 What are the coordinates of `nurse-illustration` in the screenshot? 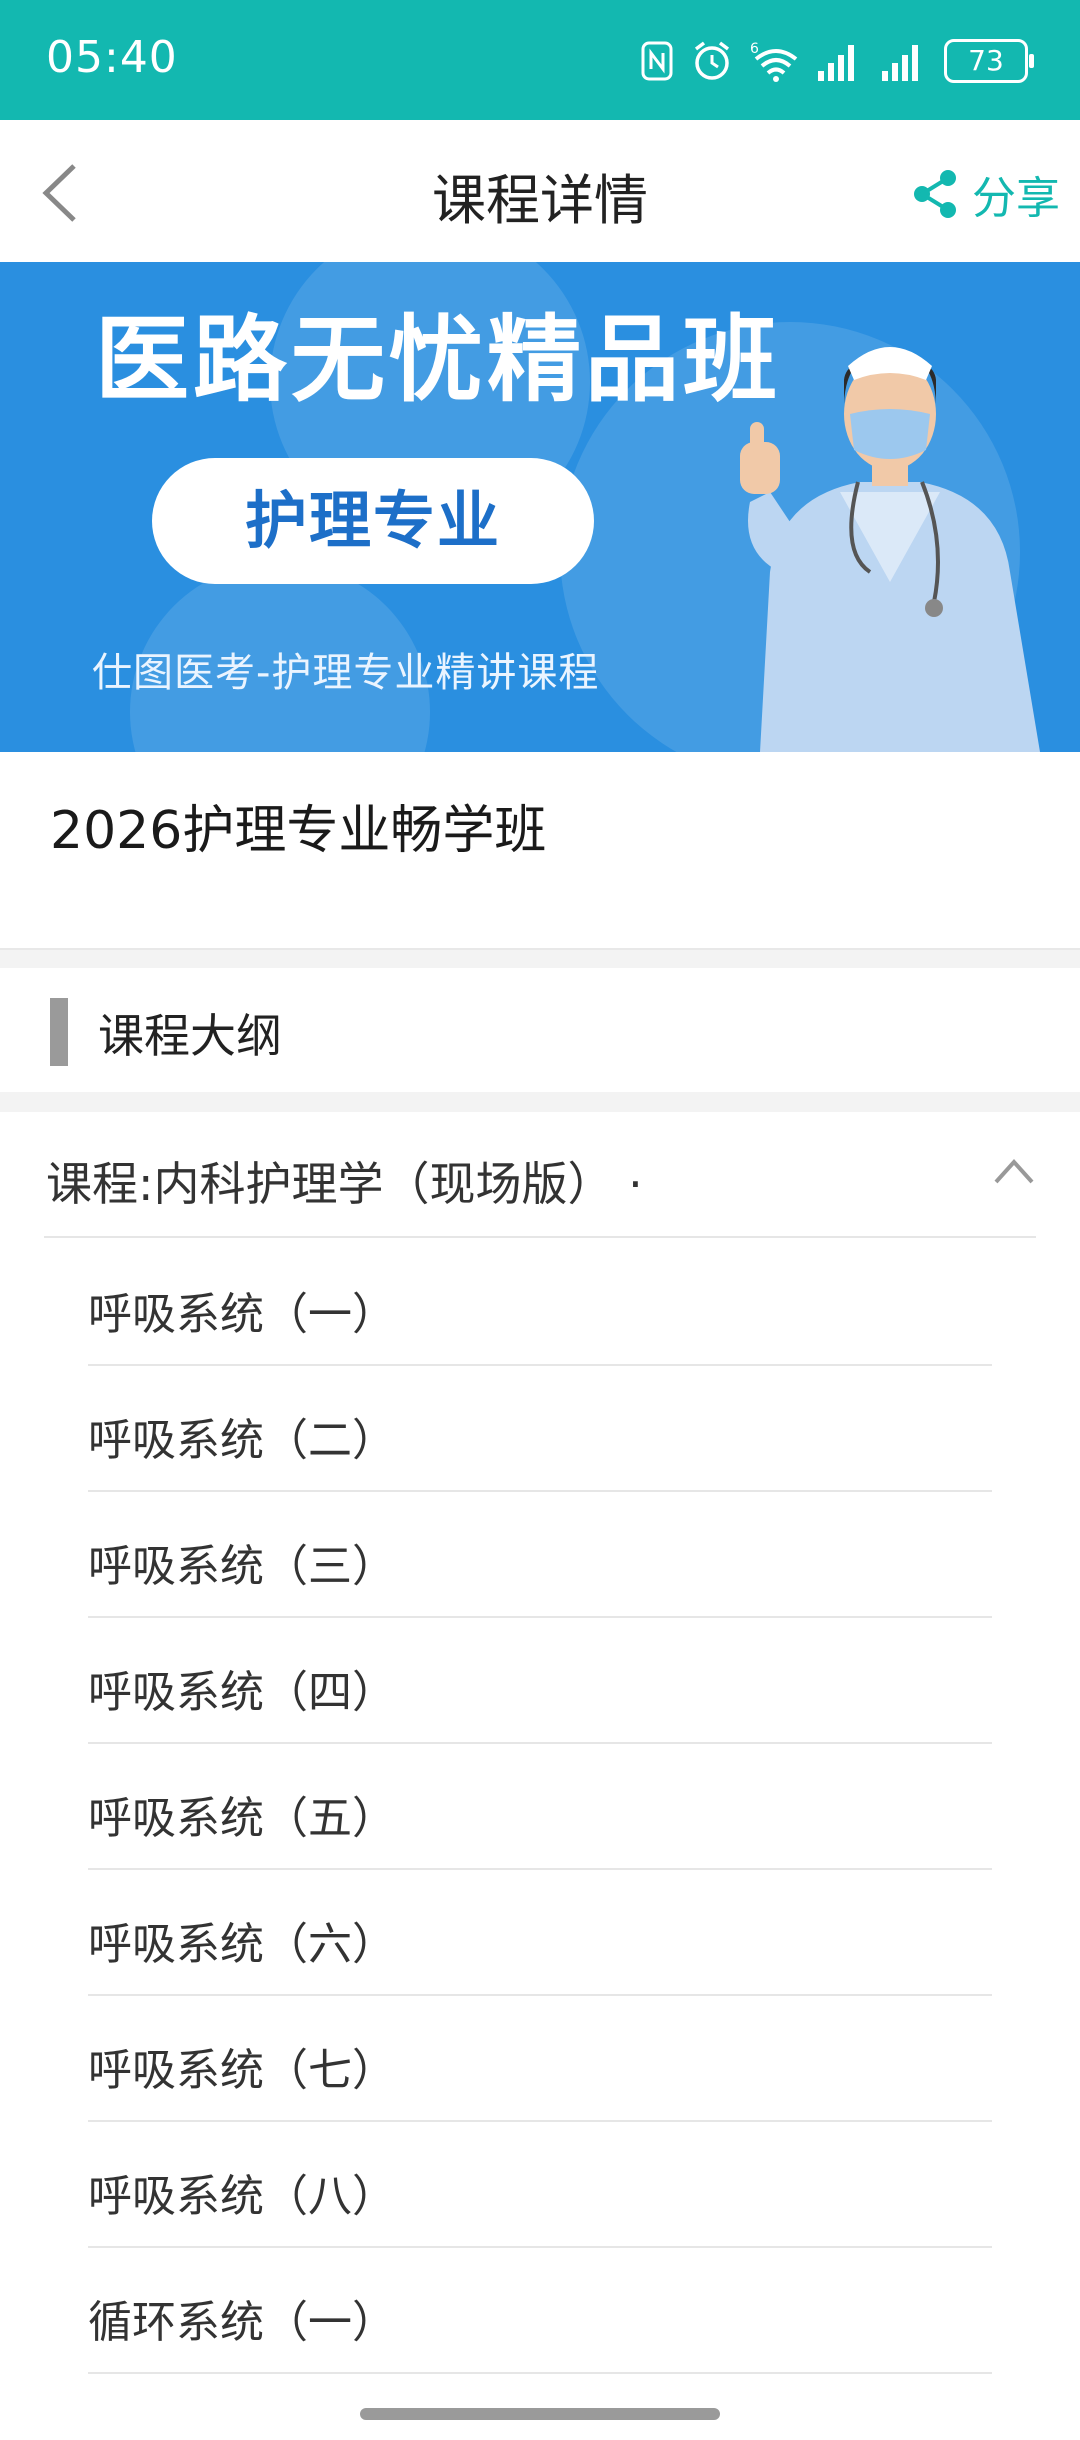 It's located at (890, 549).